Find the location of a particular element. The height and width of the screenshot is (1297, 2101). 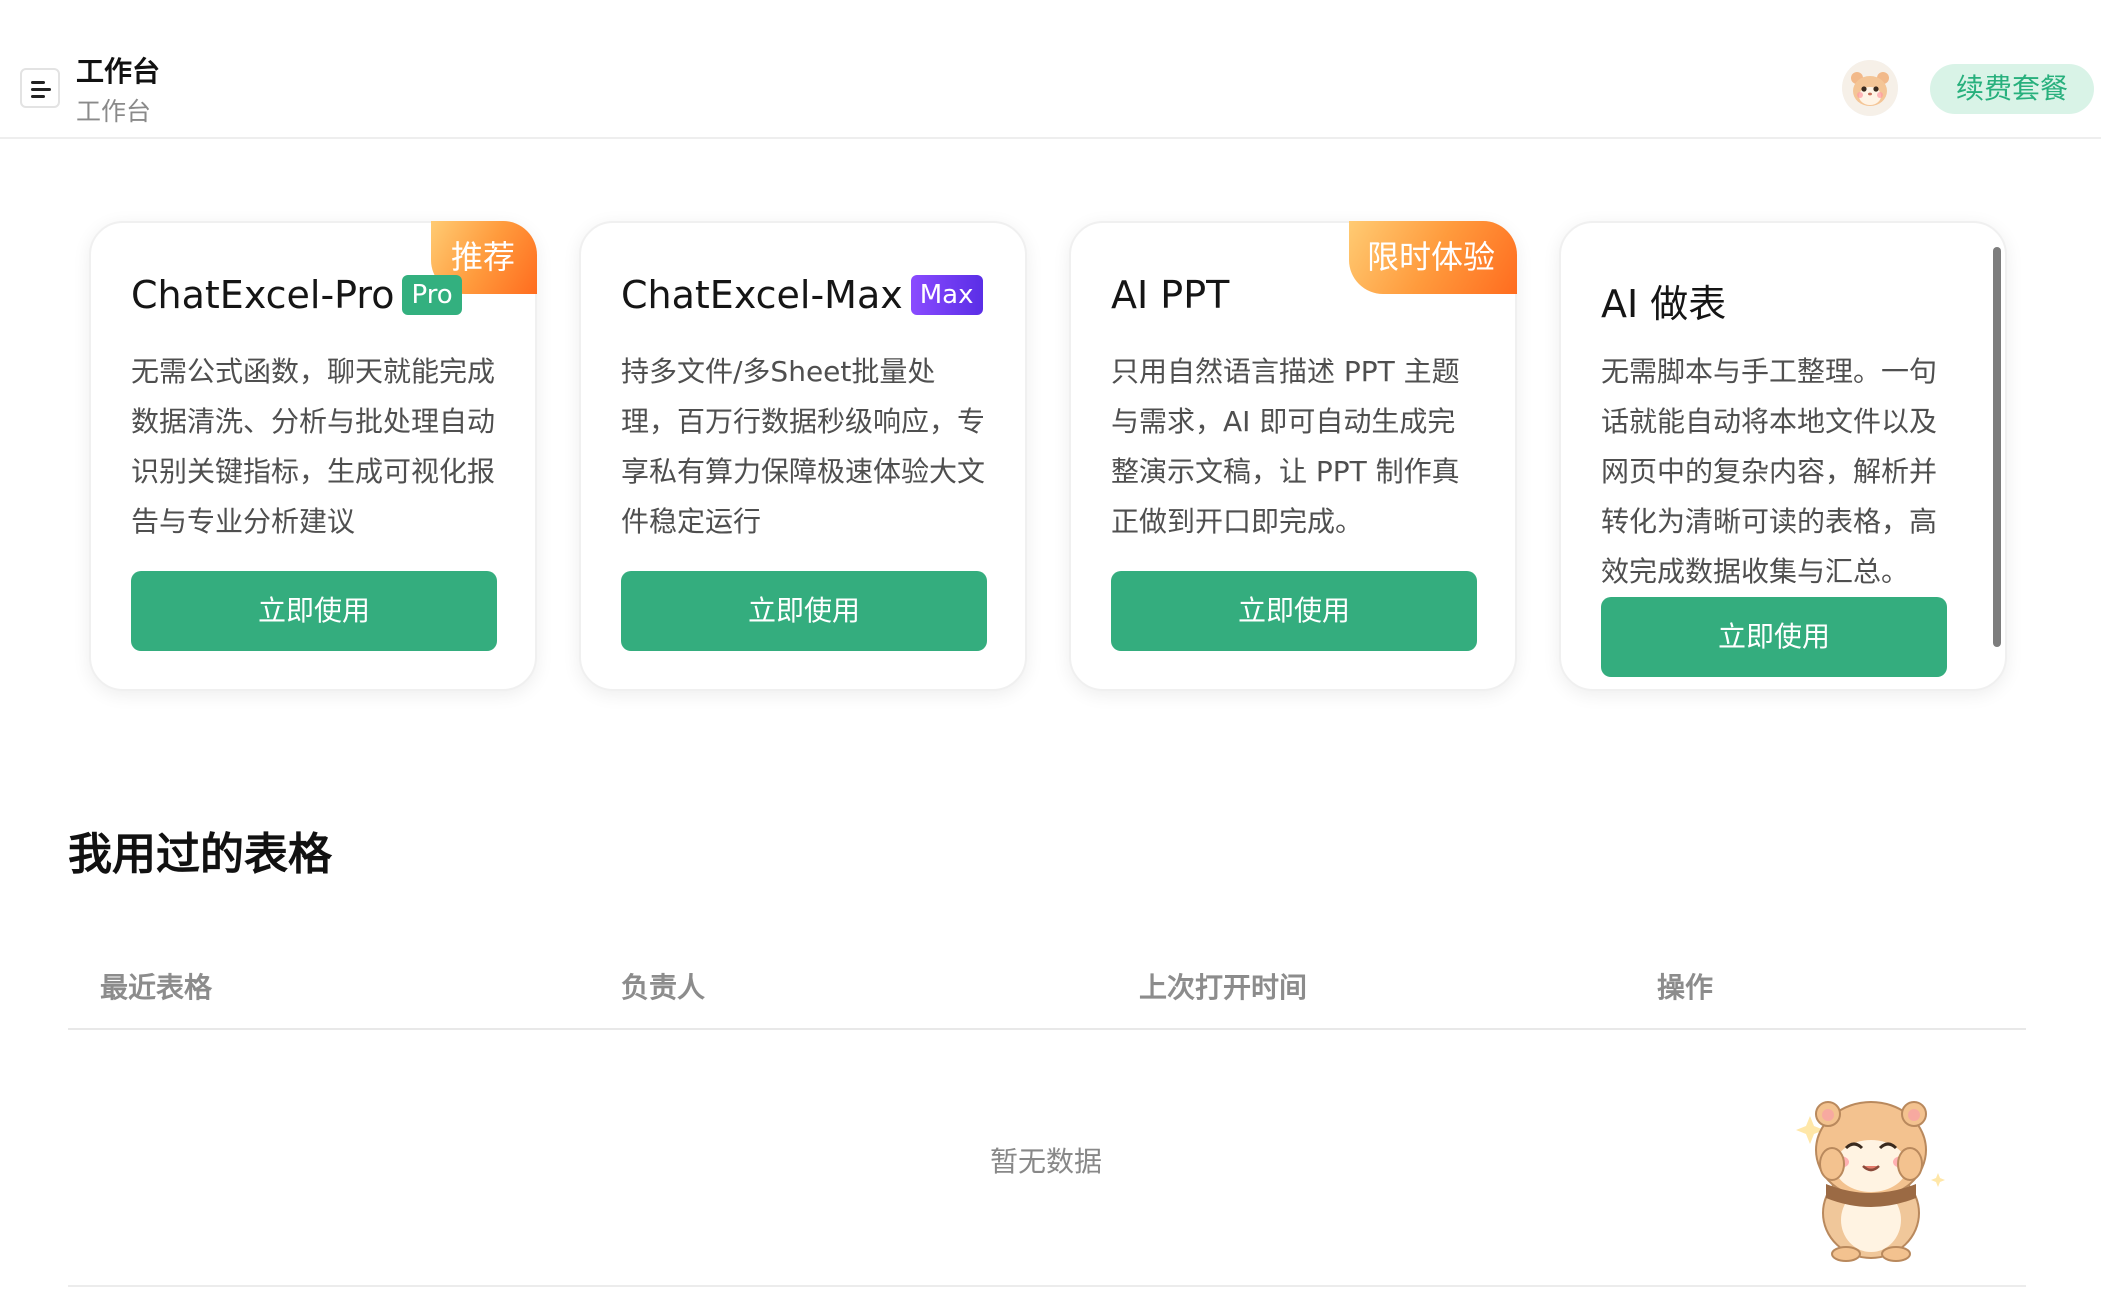

card-title-text: ChatExcel-Pro is located at coordinates (263, 295).